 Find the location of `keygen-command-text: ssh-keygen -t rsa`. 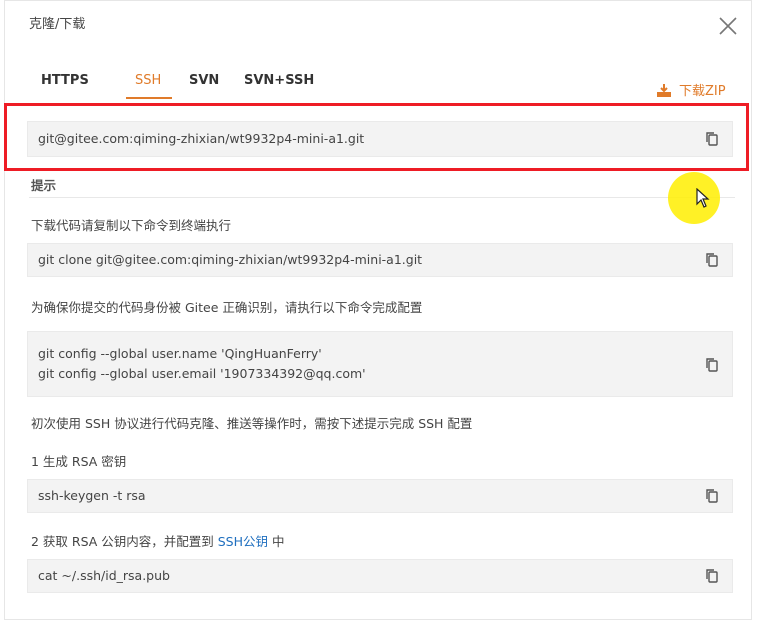

keygen-command-text: ssh-keygen -t rsa is located at coordinates (92, 495).